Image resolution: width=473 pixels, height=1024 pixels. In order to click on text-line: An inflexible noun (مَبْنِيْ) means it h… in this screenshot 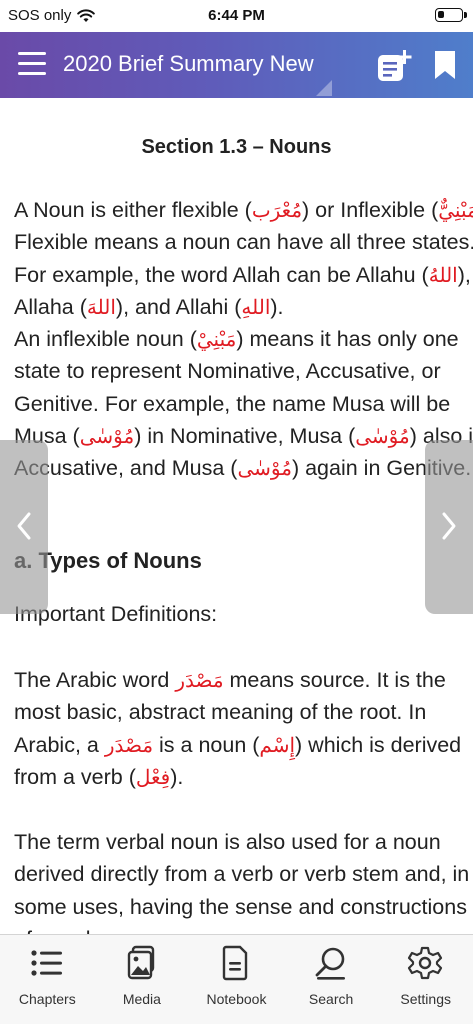, I will do `click(236, 339)`.